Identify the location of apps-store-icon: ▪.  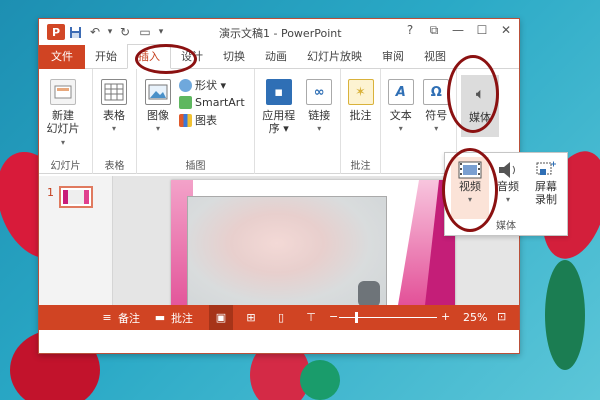
(278, 92).